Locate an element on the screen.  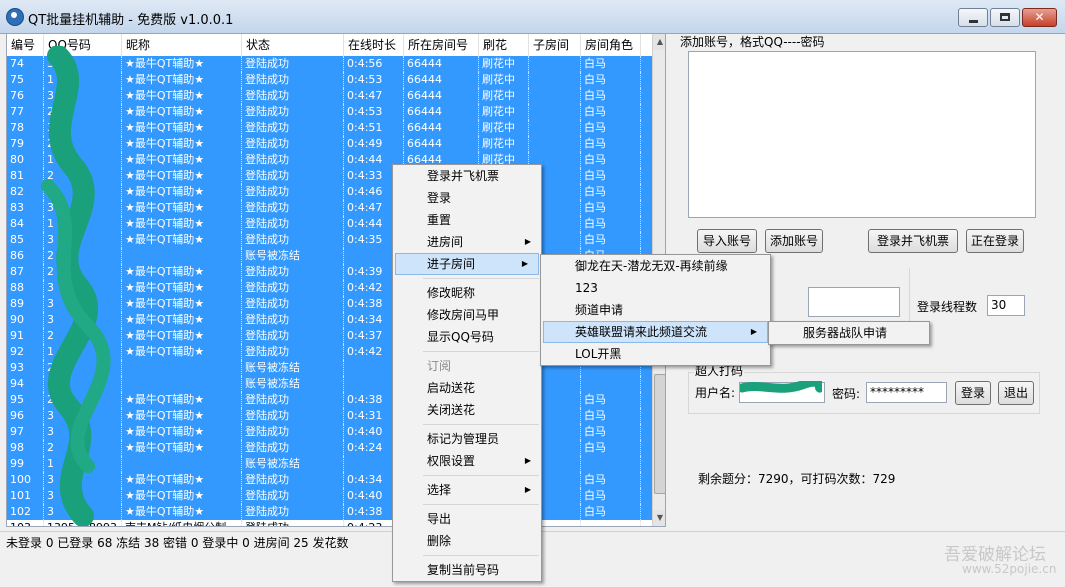
menu-item: 进子房间 ▶ is located at coordinates (467, 264).